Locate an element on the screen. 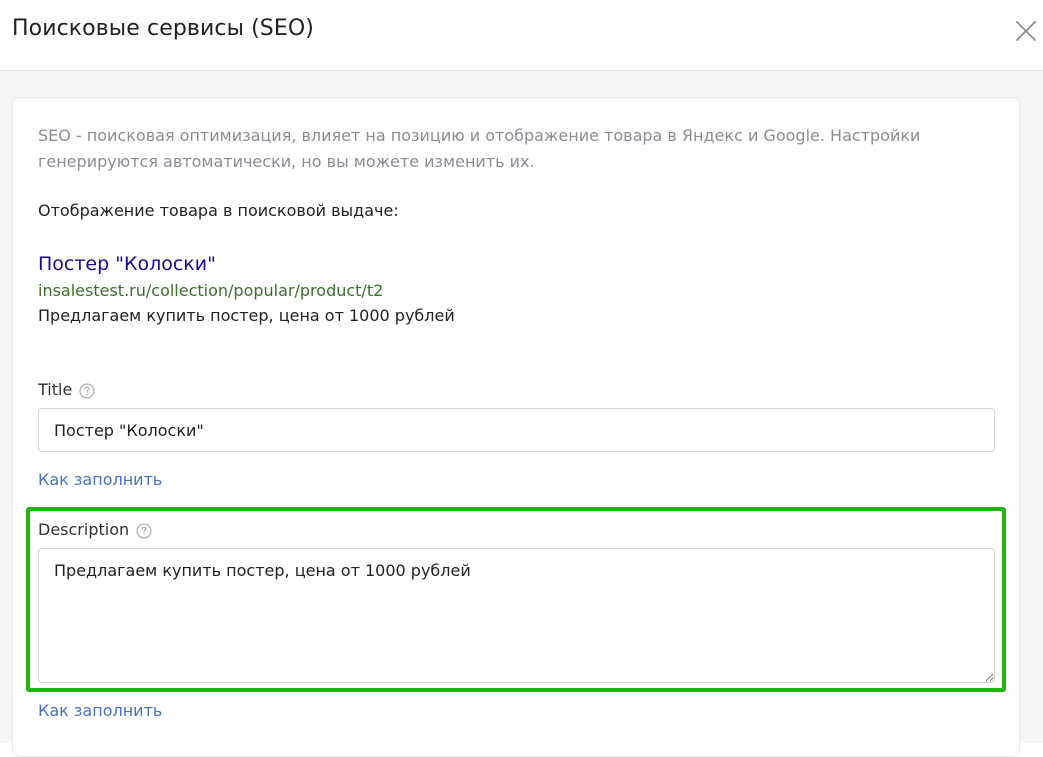  search-preview-label: Отображение товара в поисковой выдаче: is located at coordinates (218, 210).